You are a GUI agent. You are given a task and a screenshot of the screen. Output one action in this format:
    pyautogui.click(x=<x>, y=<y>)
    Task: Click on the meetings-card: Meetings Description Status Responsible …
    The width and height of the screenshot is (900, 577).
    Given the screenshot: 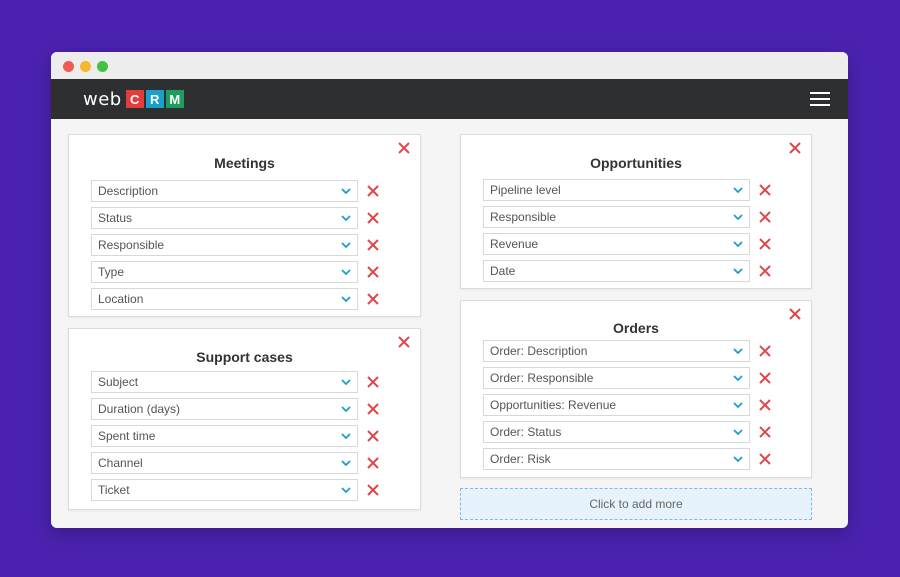 What is the action you would take?
    pyautogui.click(x=244, y=225)
    